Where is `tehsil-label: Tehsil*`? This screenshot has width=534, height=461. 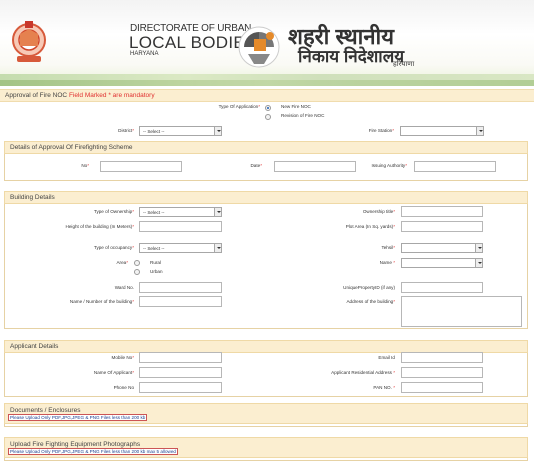
tehsil-label: Tehsil* is located at coordinates (388, 247).